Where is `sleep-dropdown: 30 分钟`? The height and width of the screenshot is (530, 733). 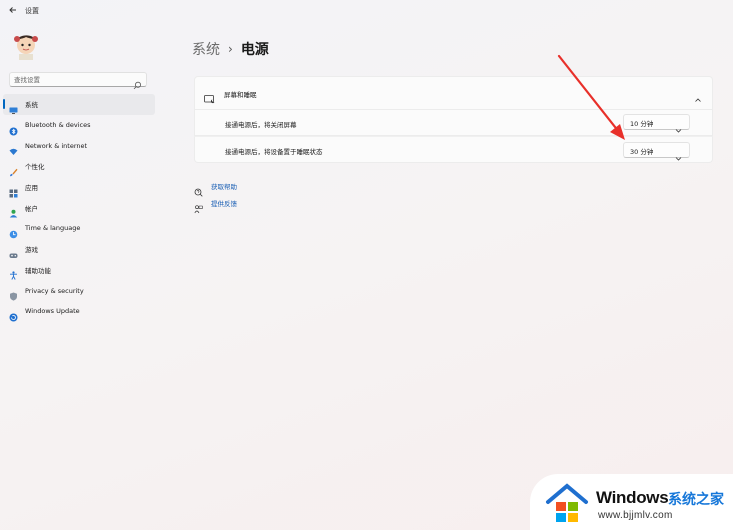
sleep-dropdown: 30 分钟 is located at coordinates (656, 151).